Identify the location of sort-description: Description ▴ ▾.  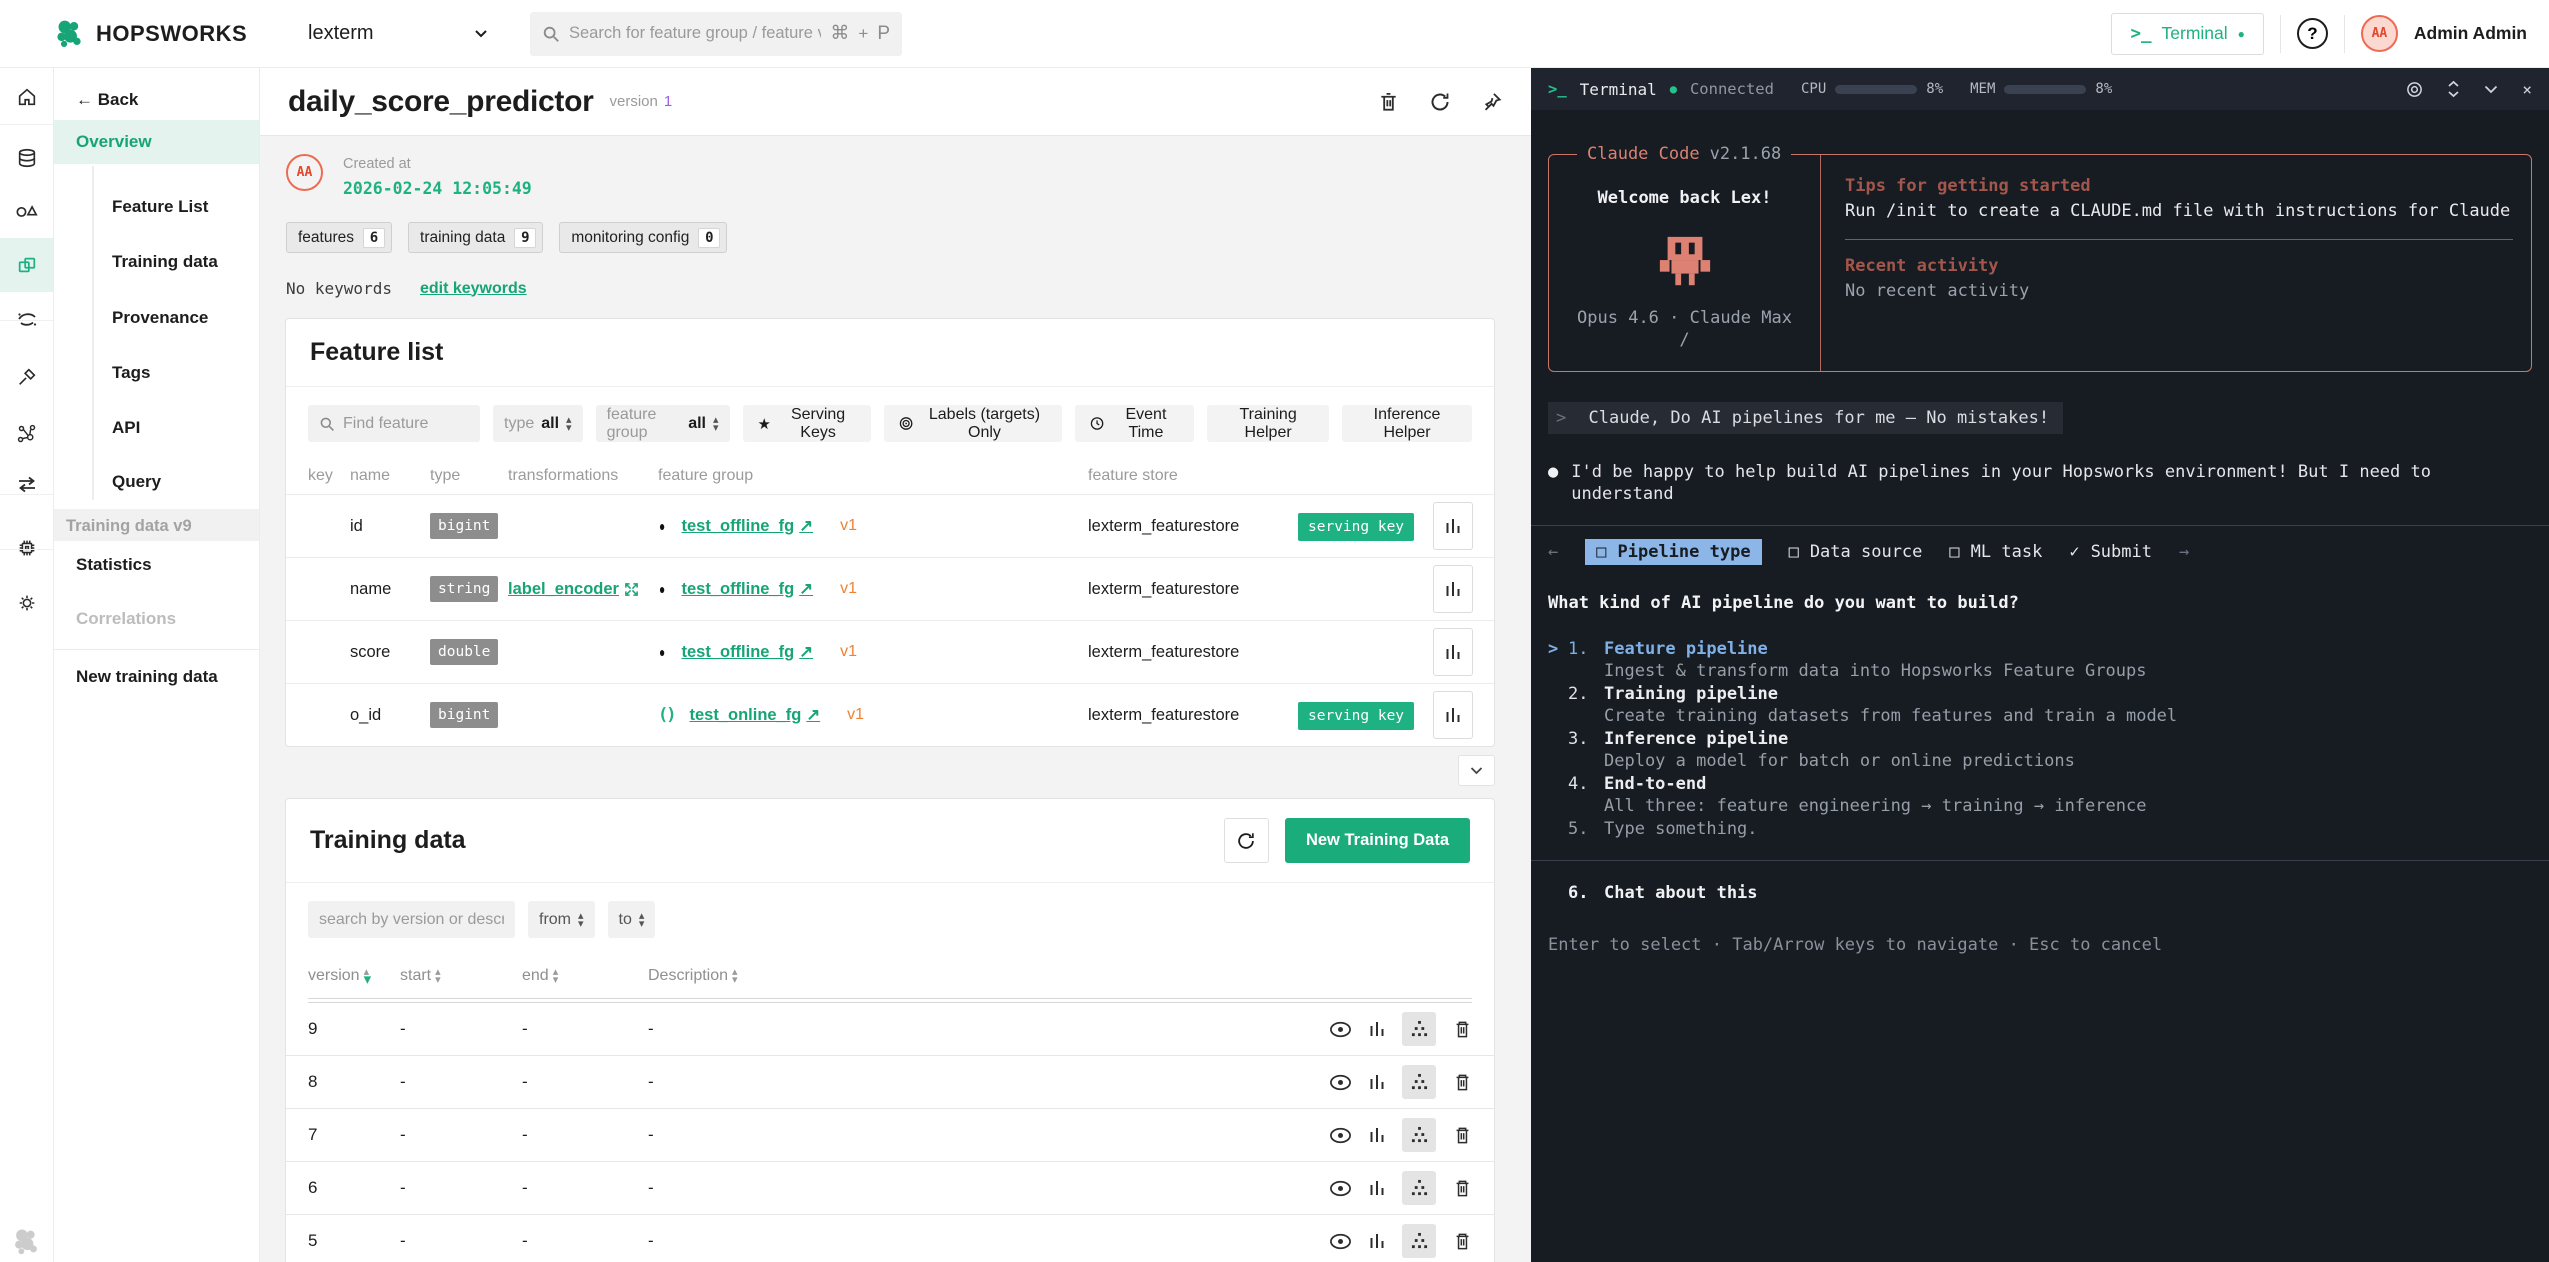
(951, 976).